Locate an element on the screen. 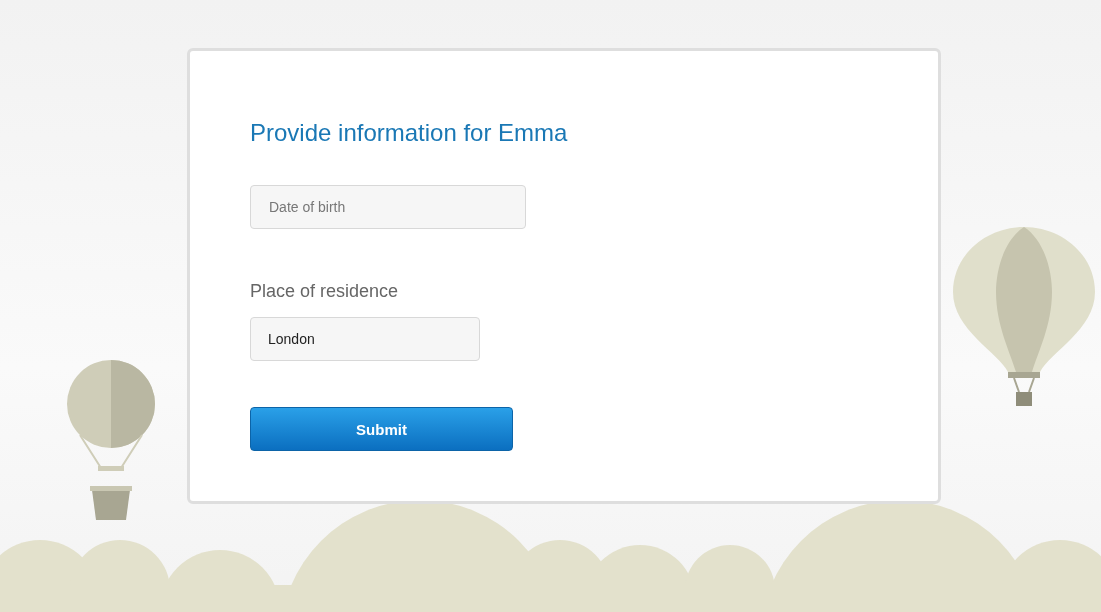 This screenshot has height=612, width=1101. field-label: Place of residence is located at coordinates (324, 291).